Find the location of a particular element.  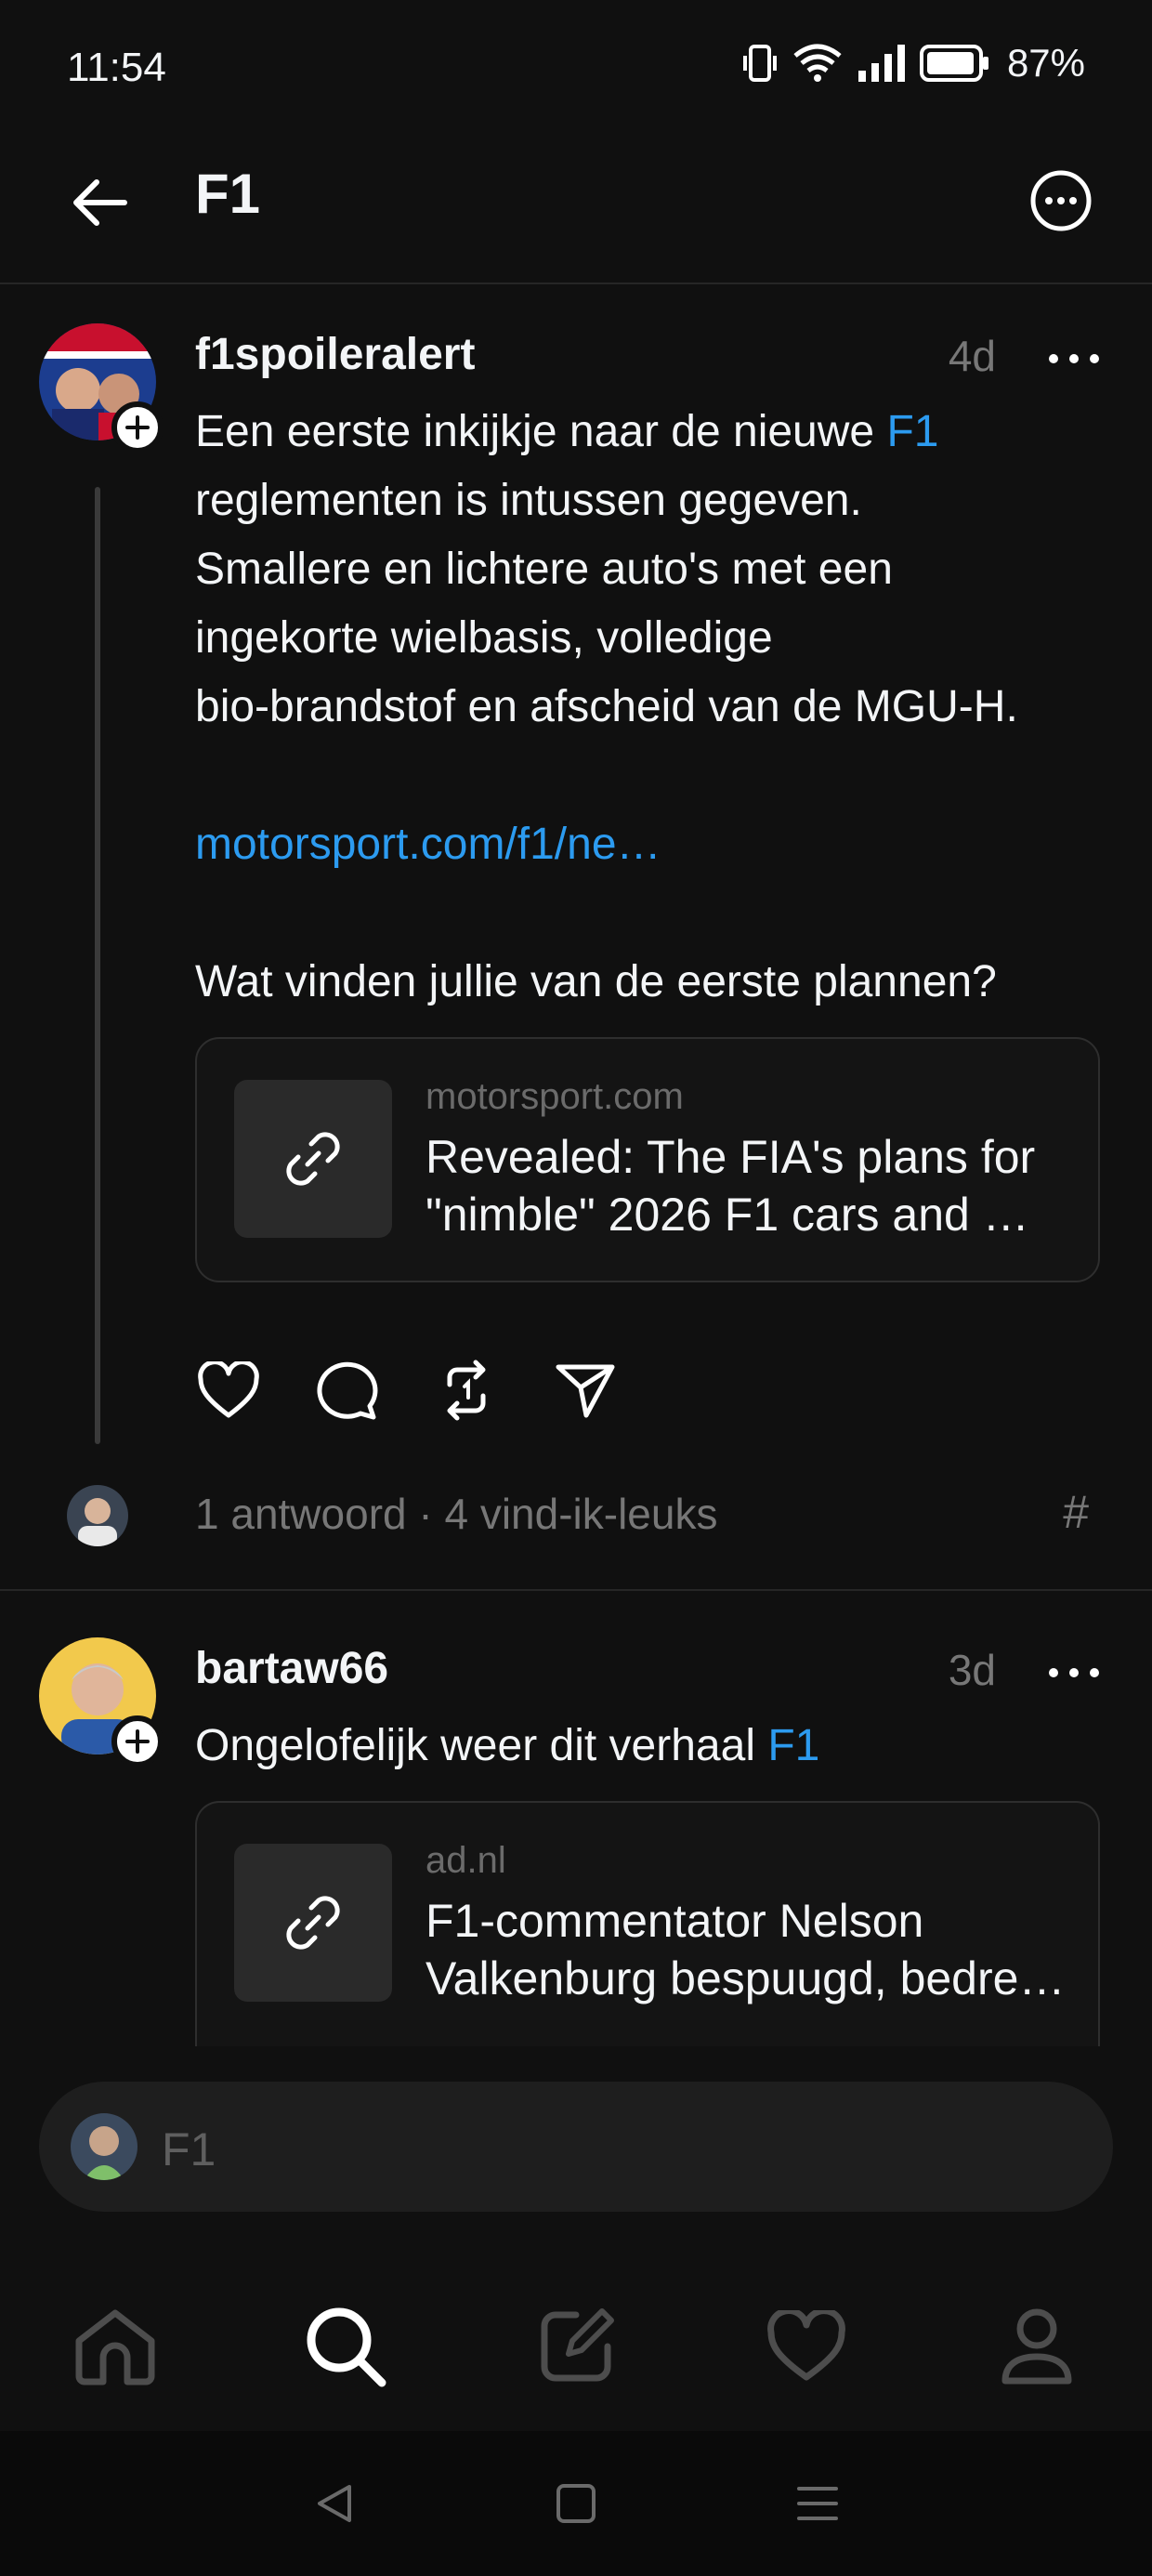

reply-avatar is located at coordinates (97, 1515).